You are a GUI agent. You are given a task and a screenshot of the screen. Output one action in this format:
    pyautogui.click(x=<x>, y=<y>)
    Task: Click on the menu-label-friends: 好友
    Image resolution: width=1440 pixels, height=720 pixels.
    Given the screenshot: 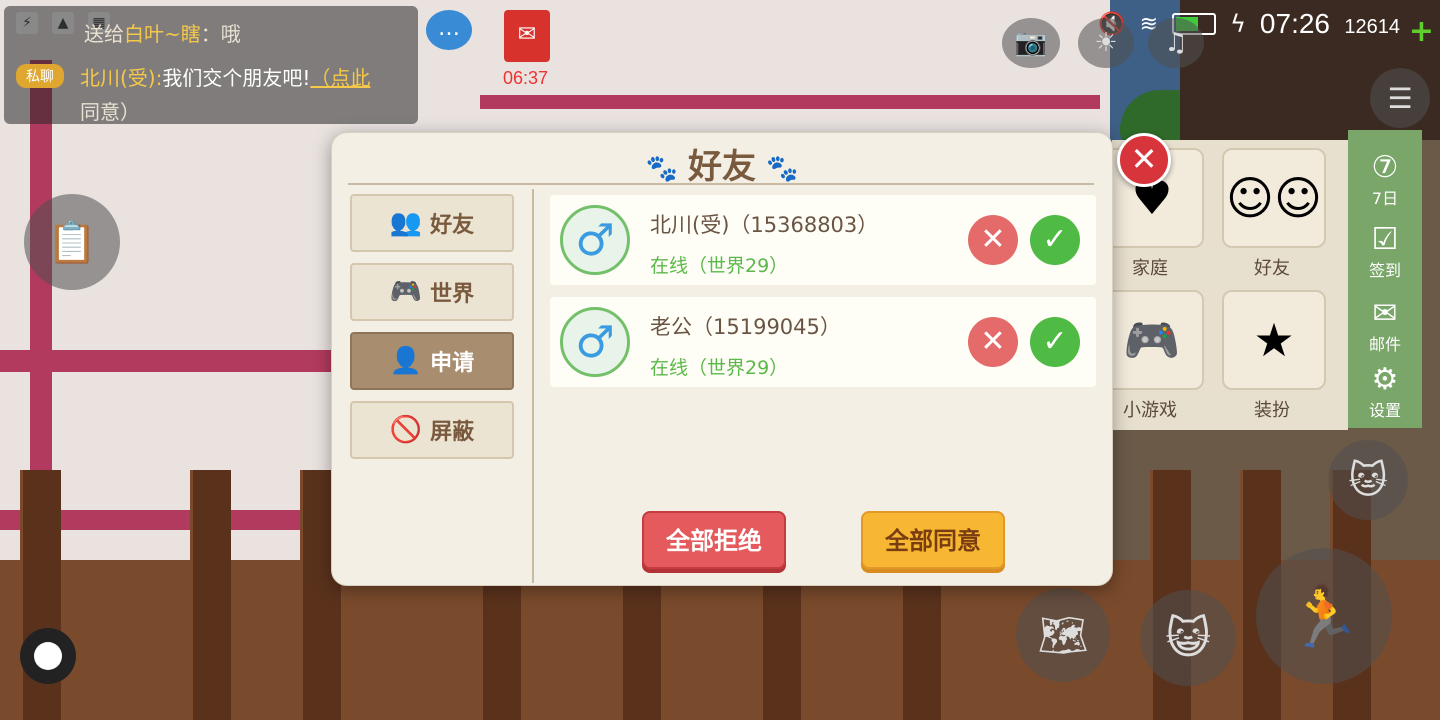 What is the action you would take?
    pyautogui.click(x=1272, y=268)
    